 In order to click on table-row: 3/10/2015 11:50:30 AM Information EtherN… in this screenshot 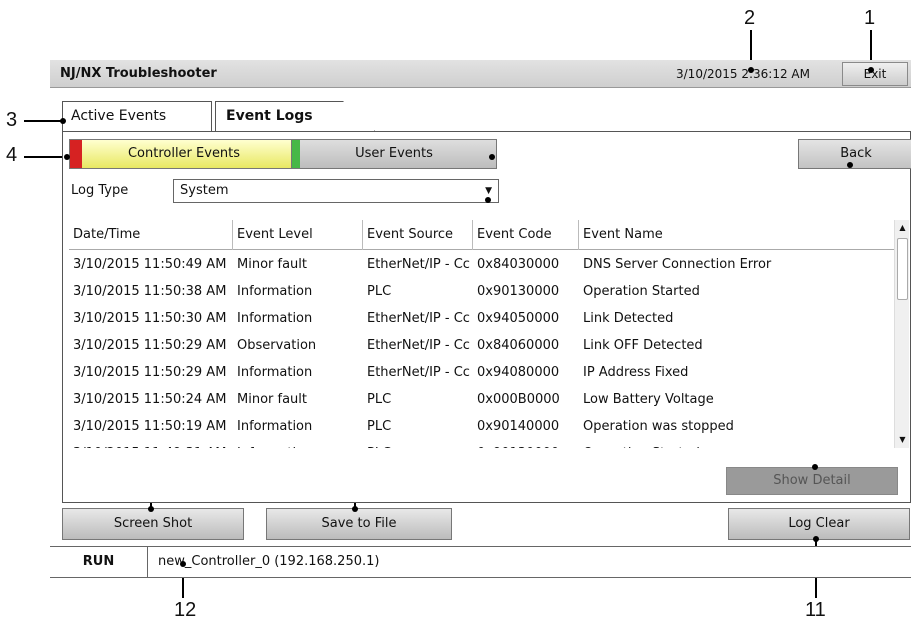, I will do `click(481, 318)`.